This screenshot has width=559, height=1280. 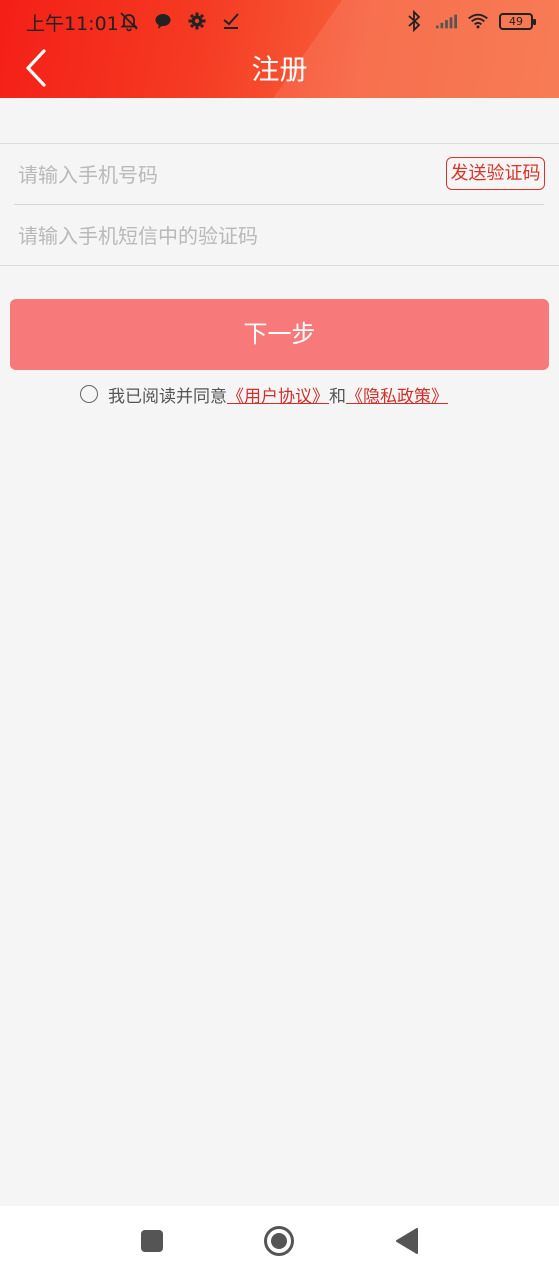 I want to click on battery-icon: 49, so click(x=517, y=21).